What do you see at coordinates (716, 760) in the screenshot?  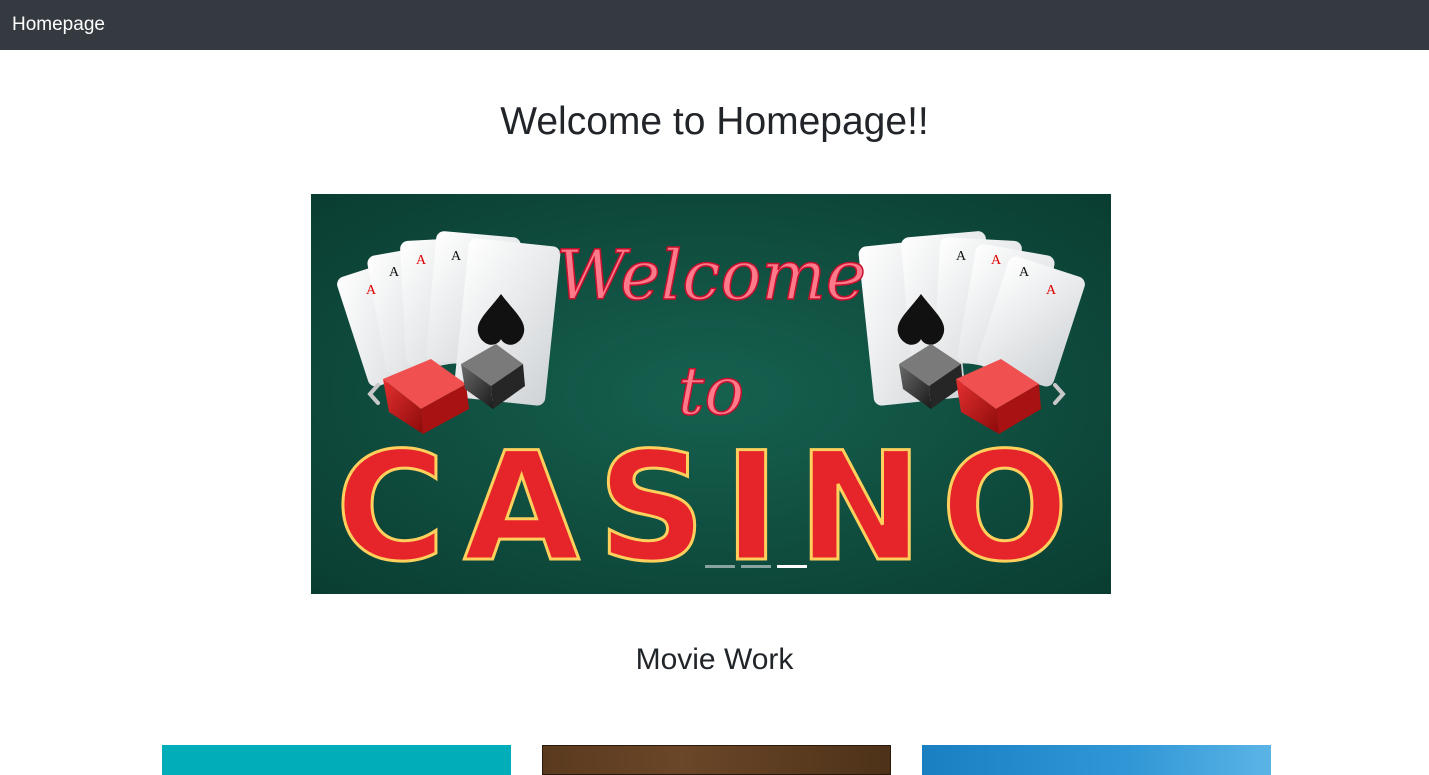 I see `movie-card-2-image` at bounding box center [716, 760].